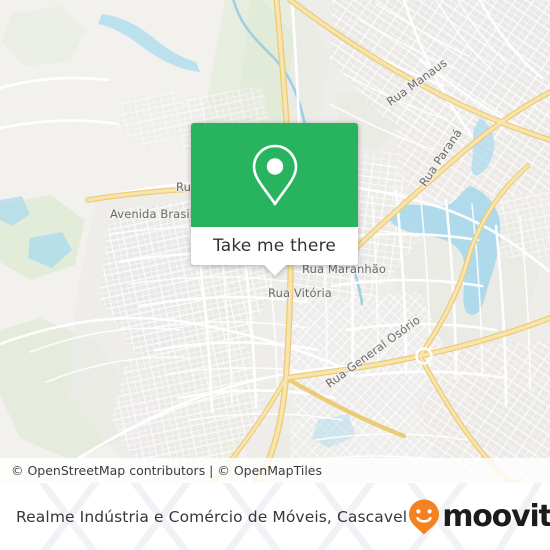 The height and width of the screenshot is (550, 550). I want to click on popup-header, so click(274, 175).